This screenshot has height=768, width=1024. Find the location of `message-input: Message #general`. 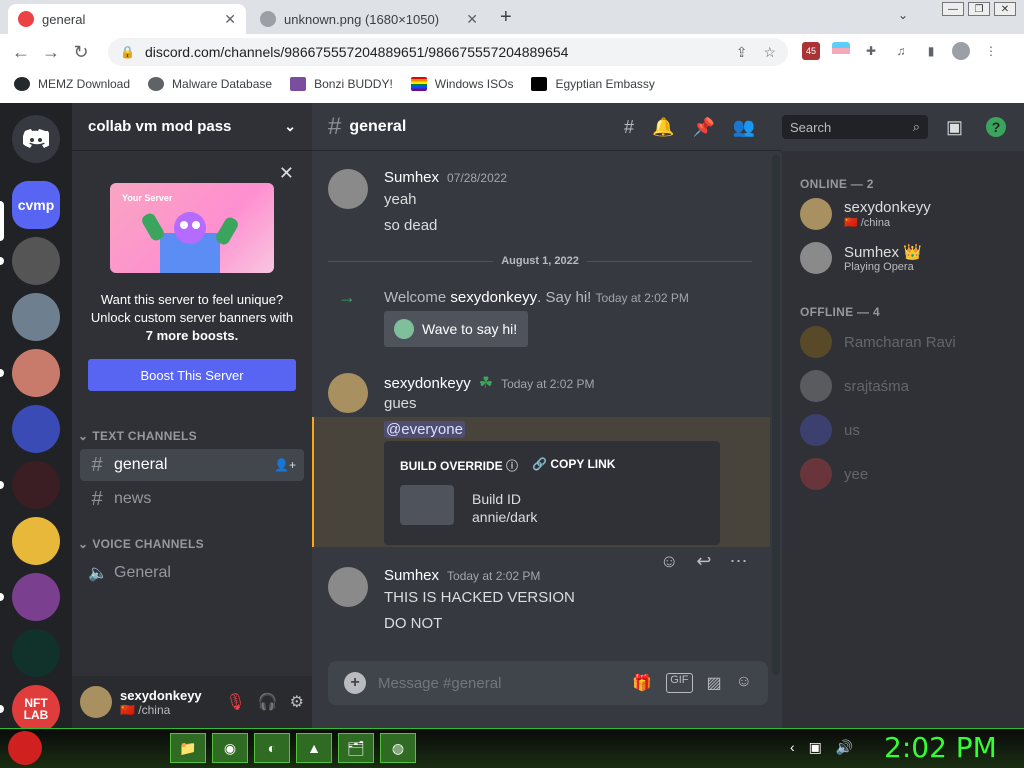

message-input: Message #general is located at coordinates (439, 683).